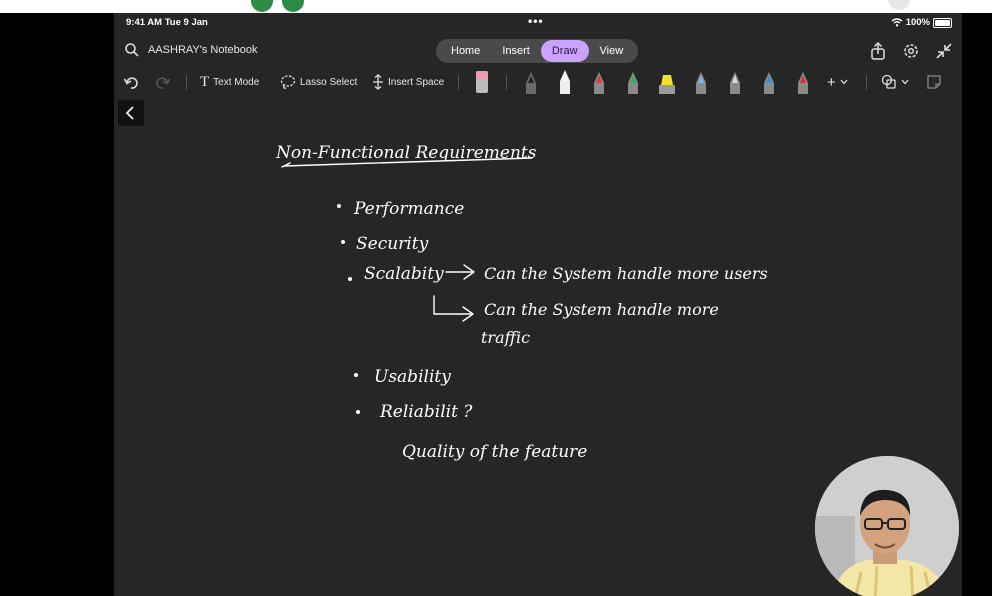 The height and width of the screenshot is (596, 992). I want to click on battery-icon, so click(942, 22).